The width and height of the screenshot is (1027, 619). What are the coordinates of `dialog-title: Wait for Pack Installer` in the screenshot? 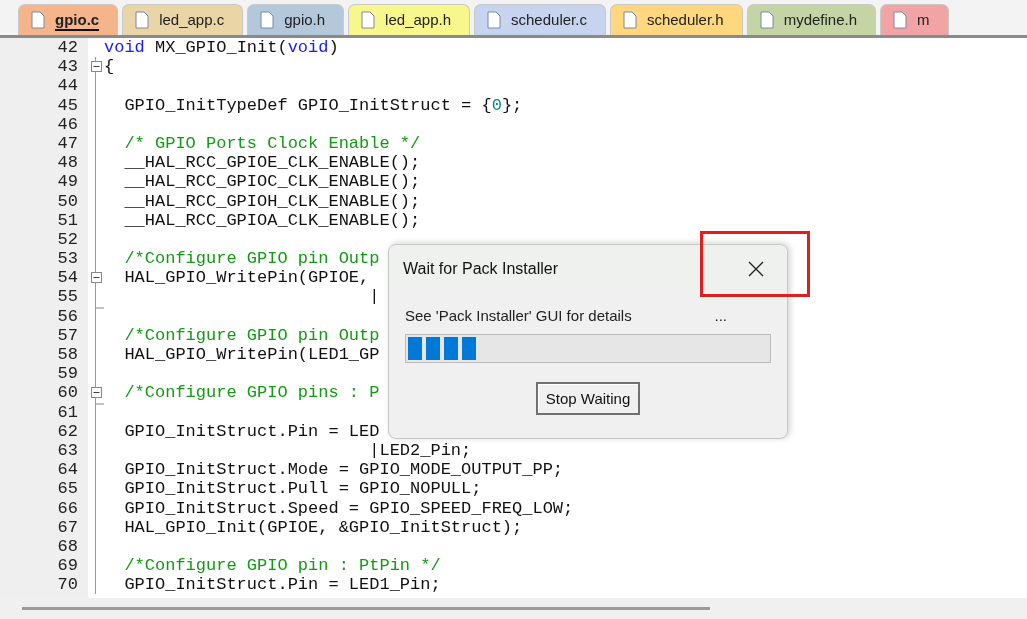 It's located at (480, 269).